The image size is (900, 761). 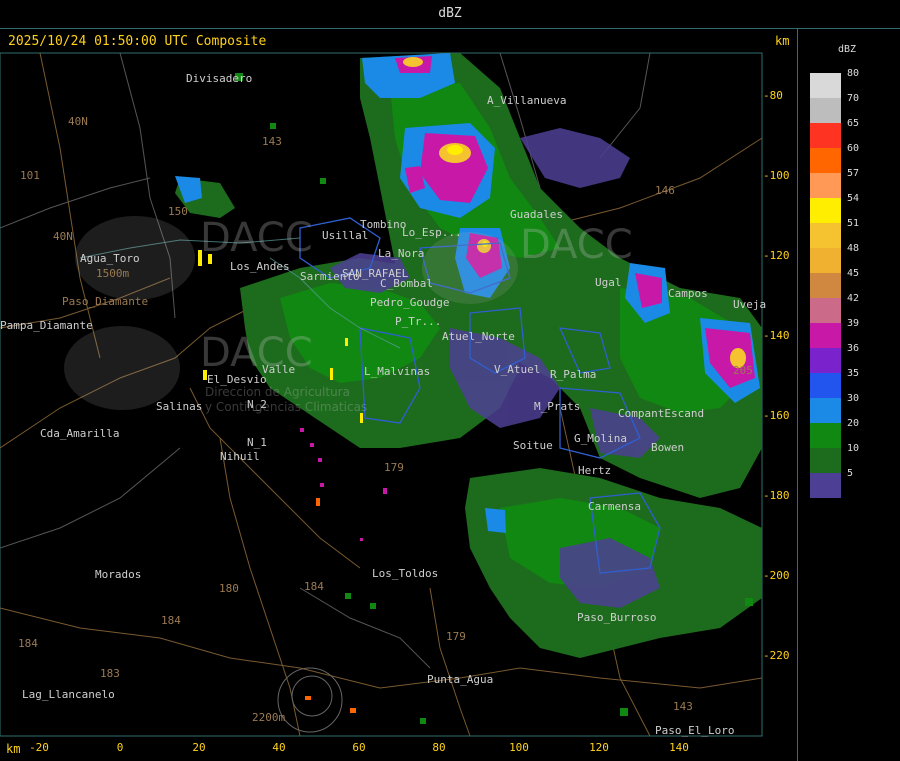 What do you see at coordinates (743, 370) in the screenshot?
I see `road-label: 205` at bounding box center [743, 370].